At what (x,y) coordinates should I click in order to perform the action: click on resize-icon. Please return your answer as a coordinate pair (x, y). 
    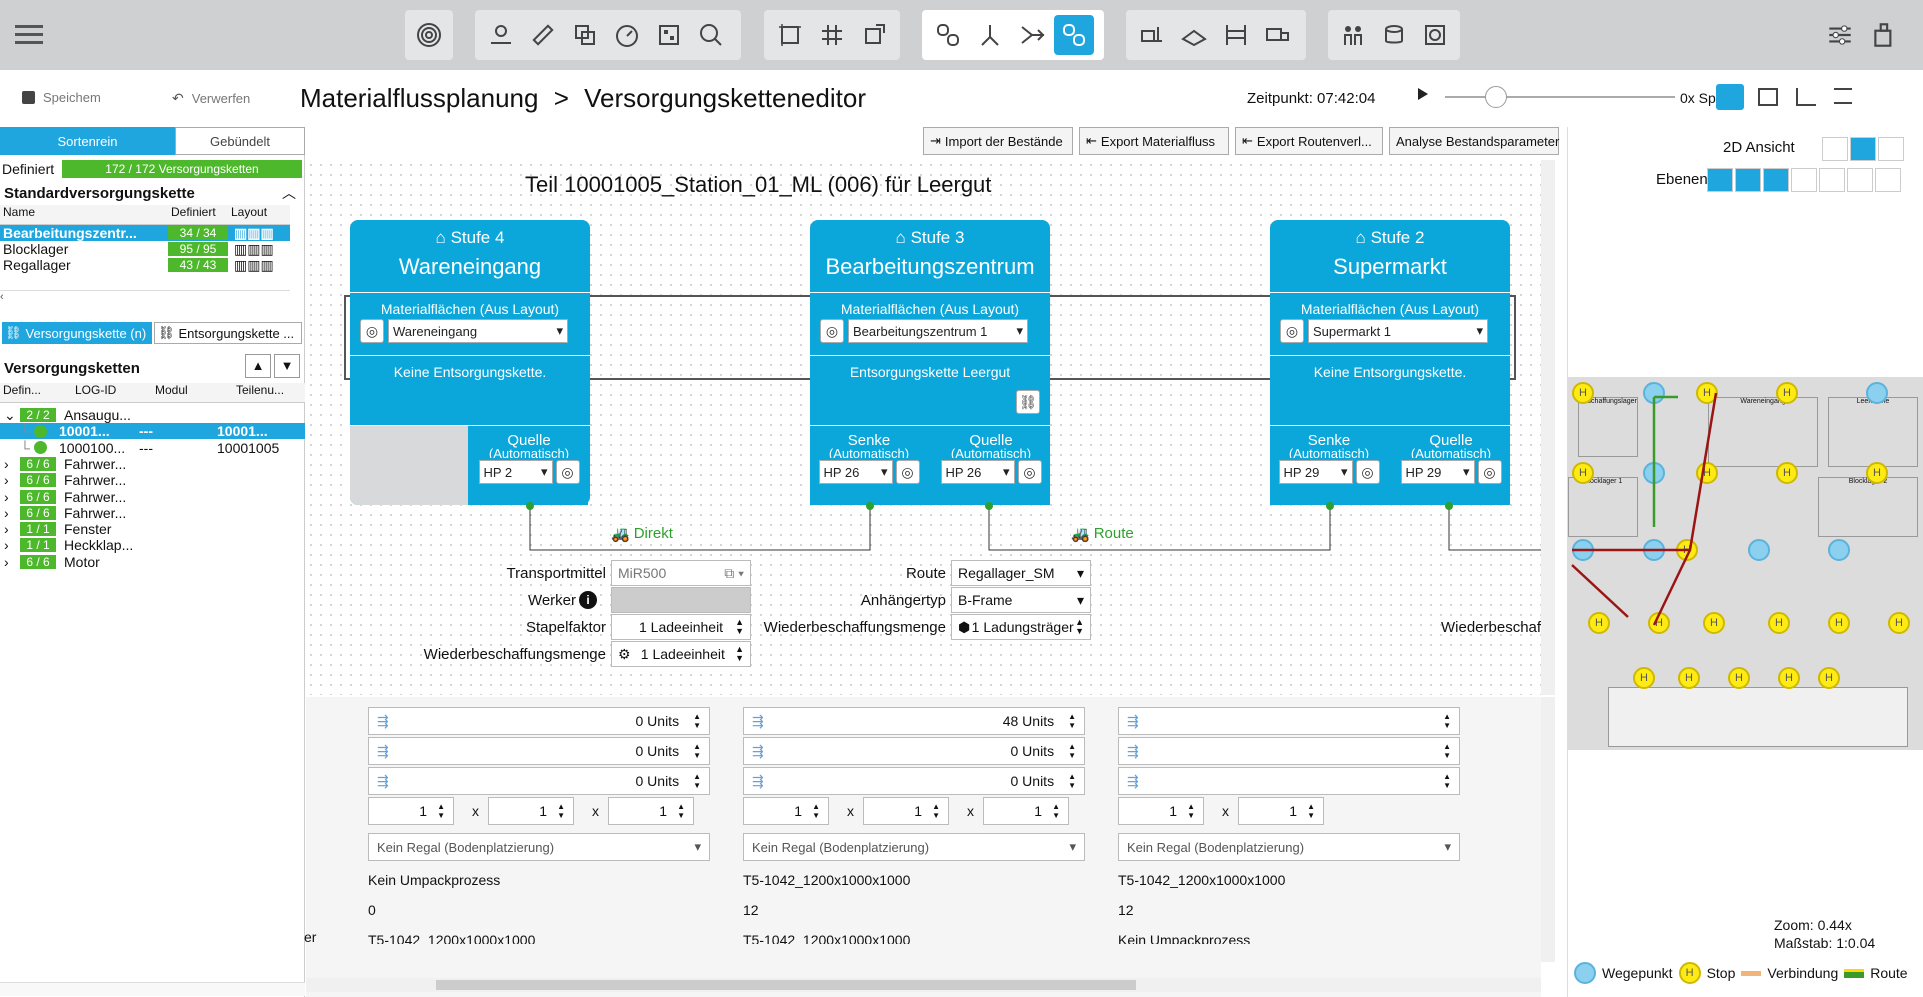
    Looking at the image, I should click on (874, 35).